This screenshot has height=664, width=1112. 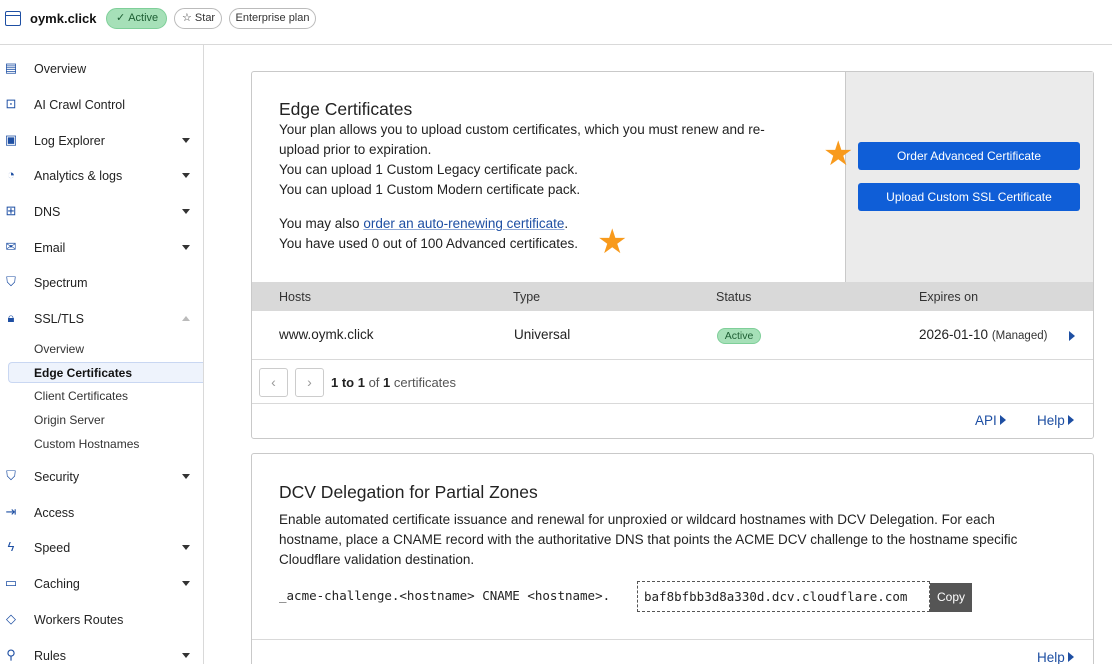 What do you see at coordinates (101, 548) in the screenshot?
I see `sidebar-item-speed: ϟ Speed` at bounding box center [101, 548].